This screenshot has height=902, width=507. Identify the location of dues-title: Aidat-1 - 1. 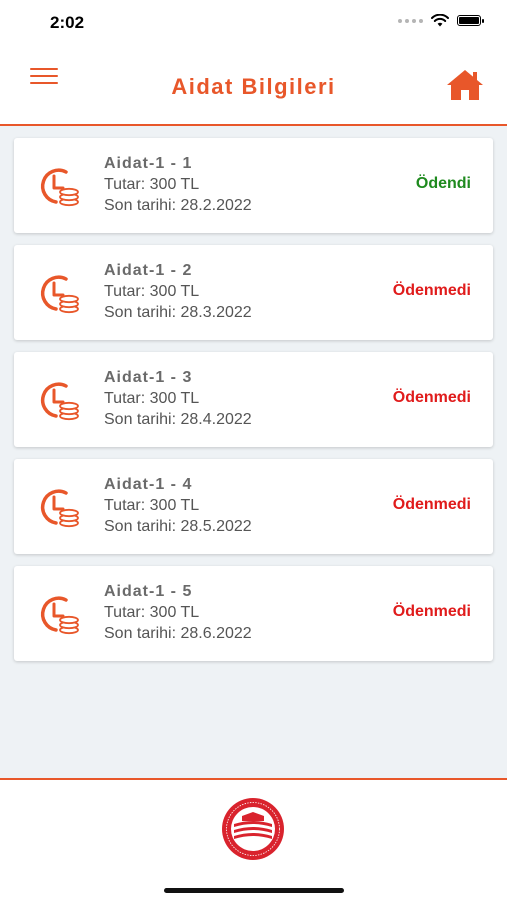
(148, 163).